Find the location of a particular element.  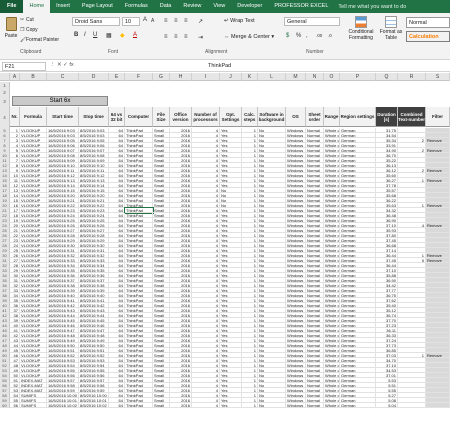

tab-professor-excel: PROFESSOR EXCEL is located at coordinates (301, 6).